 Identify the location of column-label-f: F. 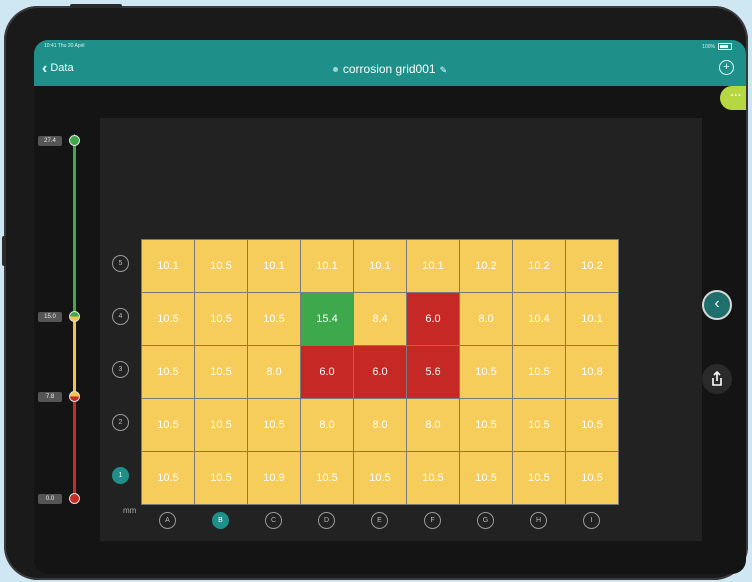
(432, 520).